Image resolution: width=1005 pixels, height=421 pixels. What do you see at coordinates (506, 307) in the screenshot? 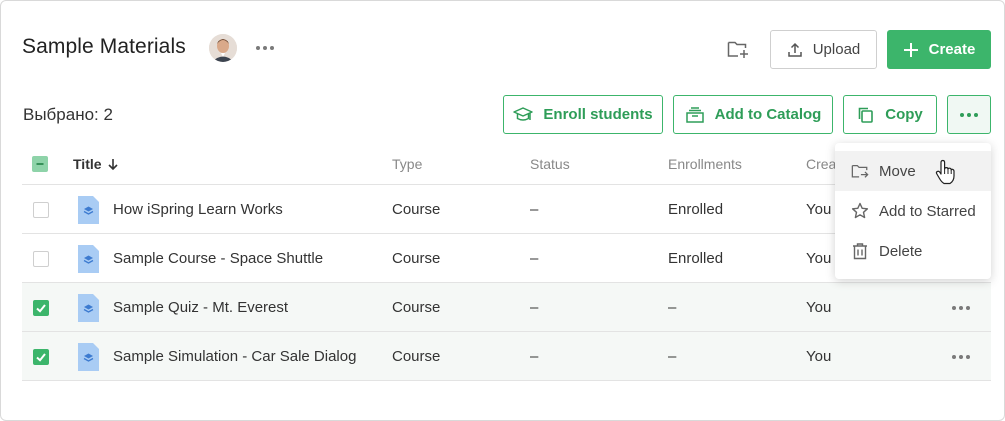
I see `table-row: Sample Quiz - Mt. Everest Course – – You` at bounding box center [506, 307].